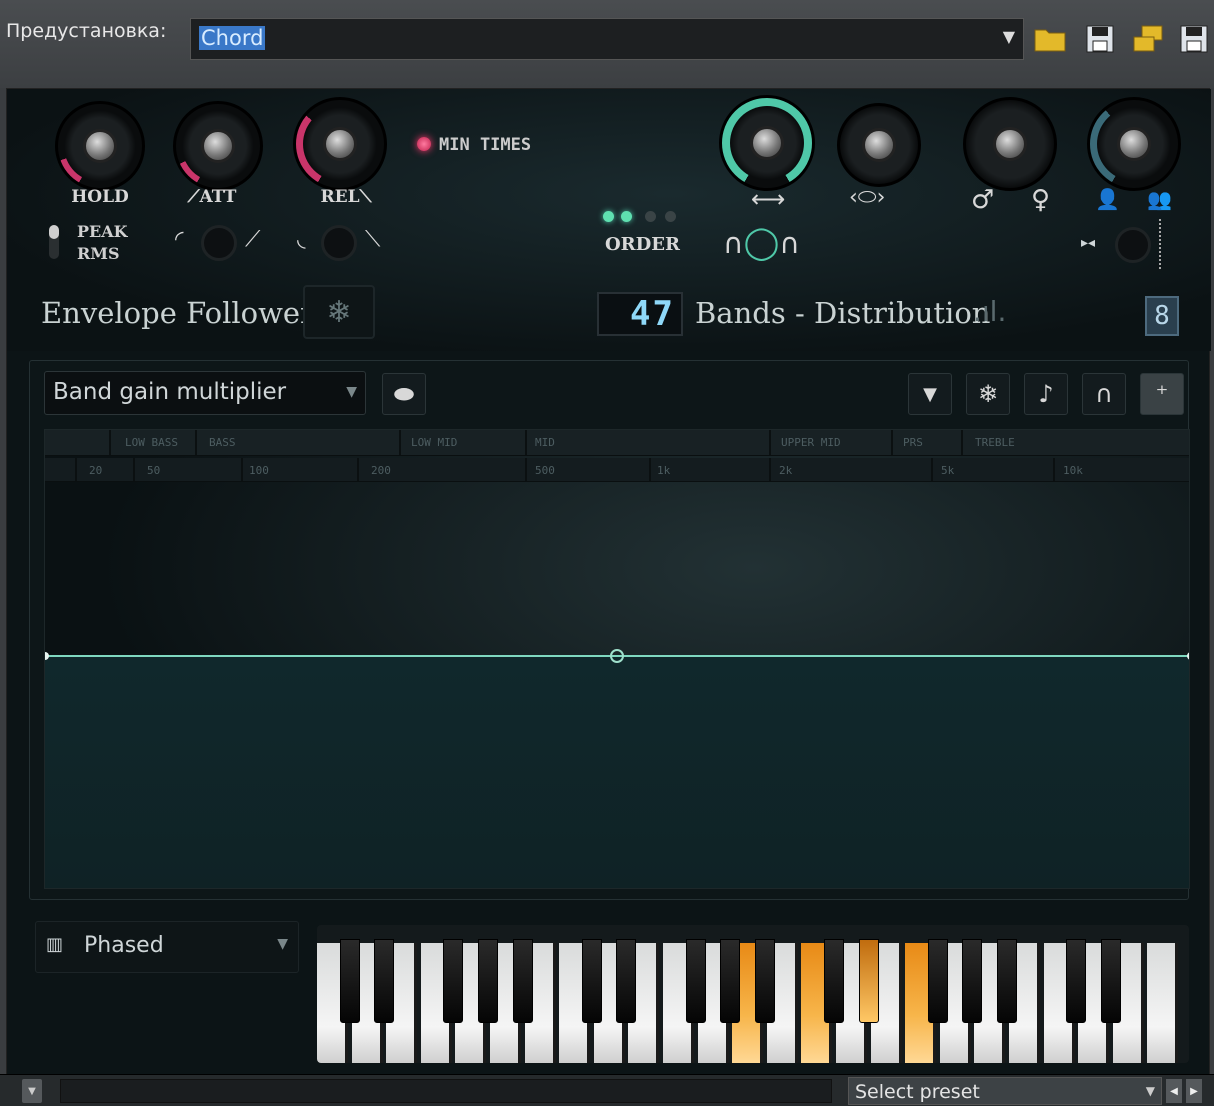  What do you see at coordinates (179, 239) in the screenshot?
I see `attack-curve-low-icon: ◜` at bounding box center [179, 239].